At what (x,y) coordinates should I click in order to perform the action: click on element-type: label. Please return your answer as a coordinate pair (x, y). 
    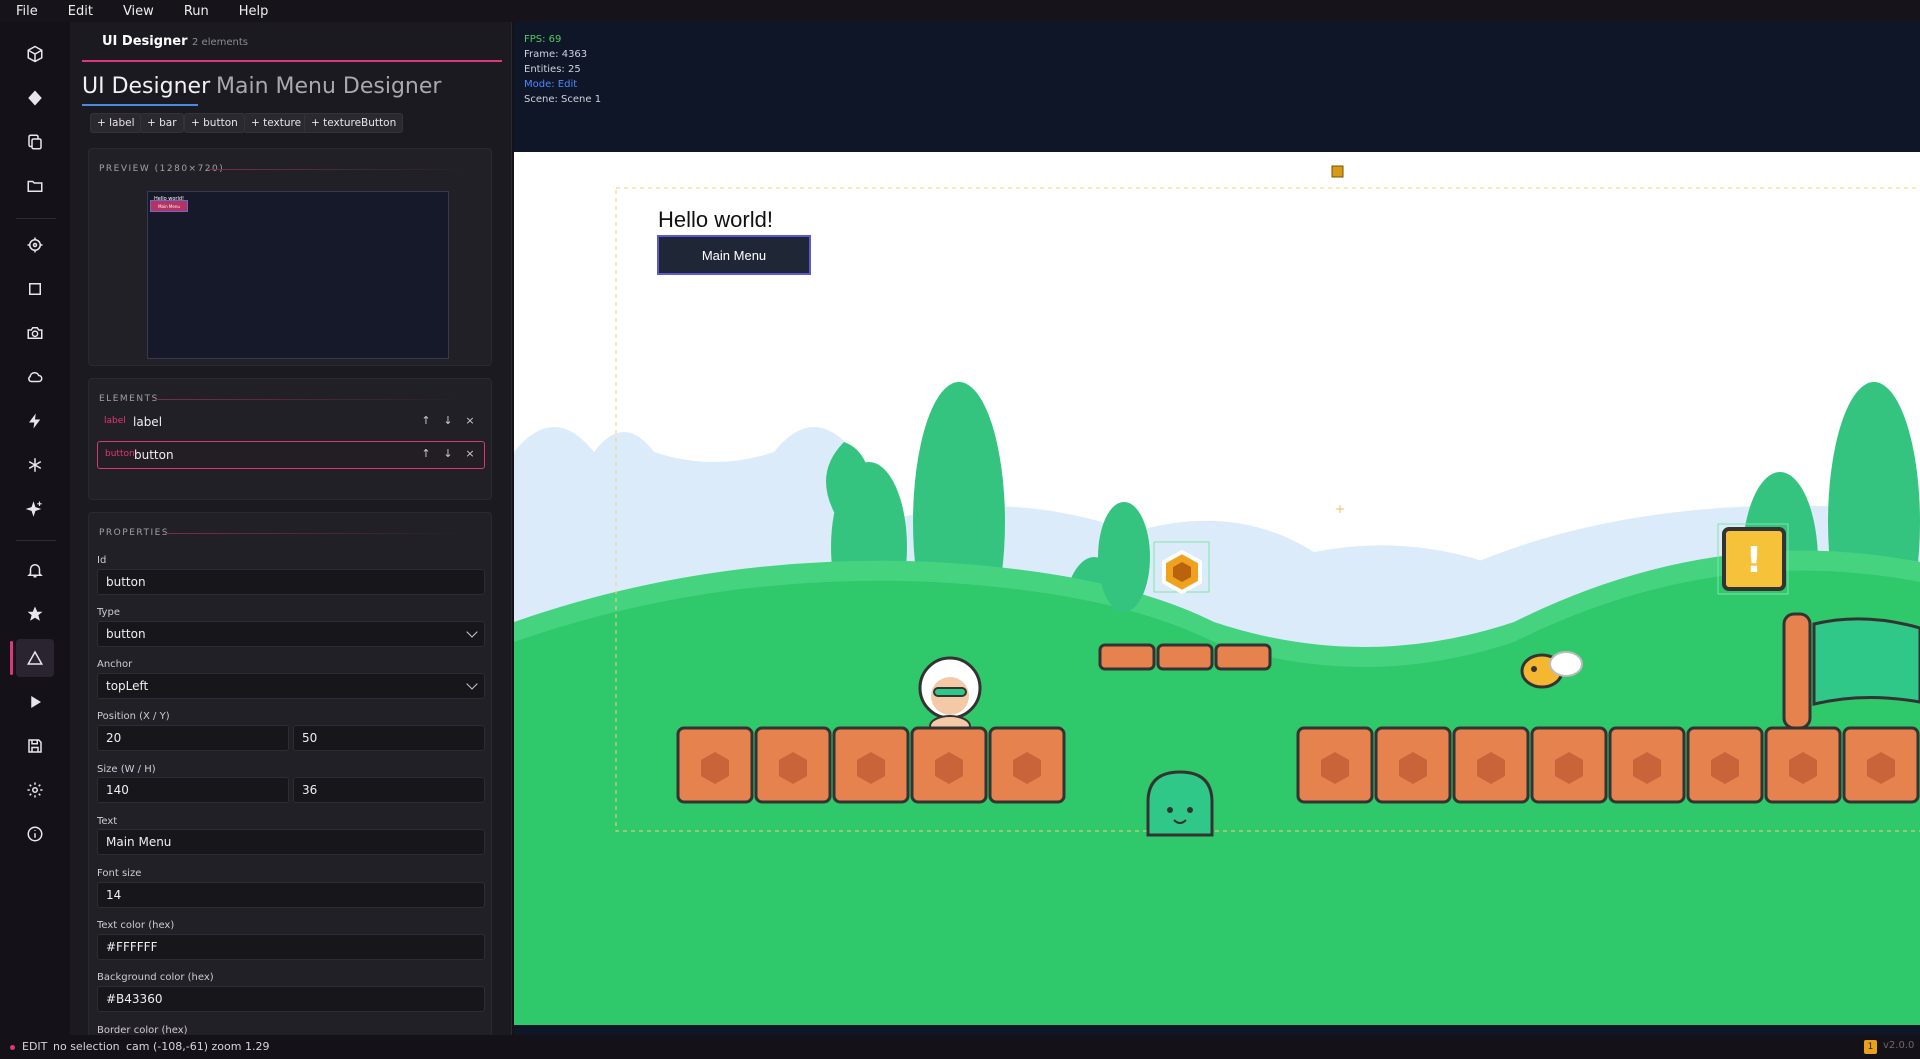
    Looking at the image, I should click on (115, 421).